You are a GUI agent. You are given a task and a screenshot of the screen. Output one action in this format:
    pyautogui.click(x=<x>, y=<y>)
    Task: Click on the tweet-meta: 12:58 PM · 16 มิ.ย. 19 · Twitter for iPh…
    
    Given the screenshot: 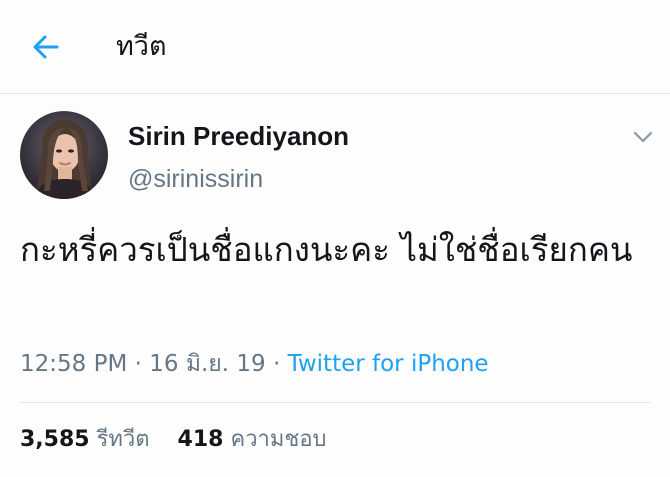 What is the action you would take?
    pyautogui.click(x=254, y=364)
    